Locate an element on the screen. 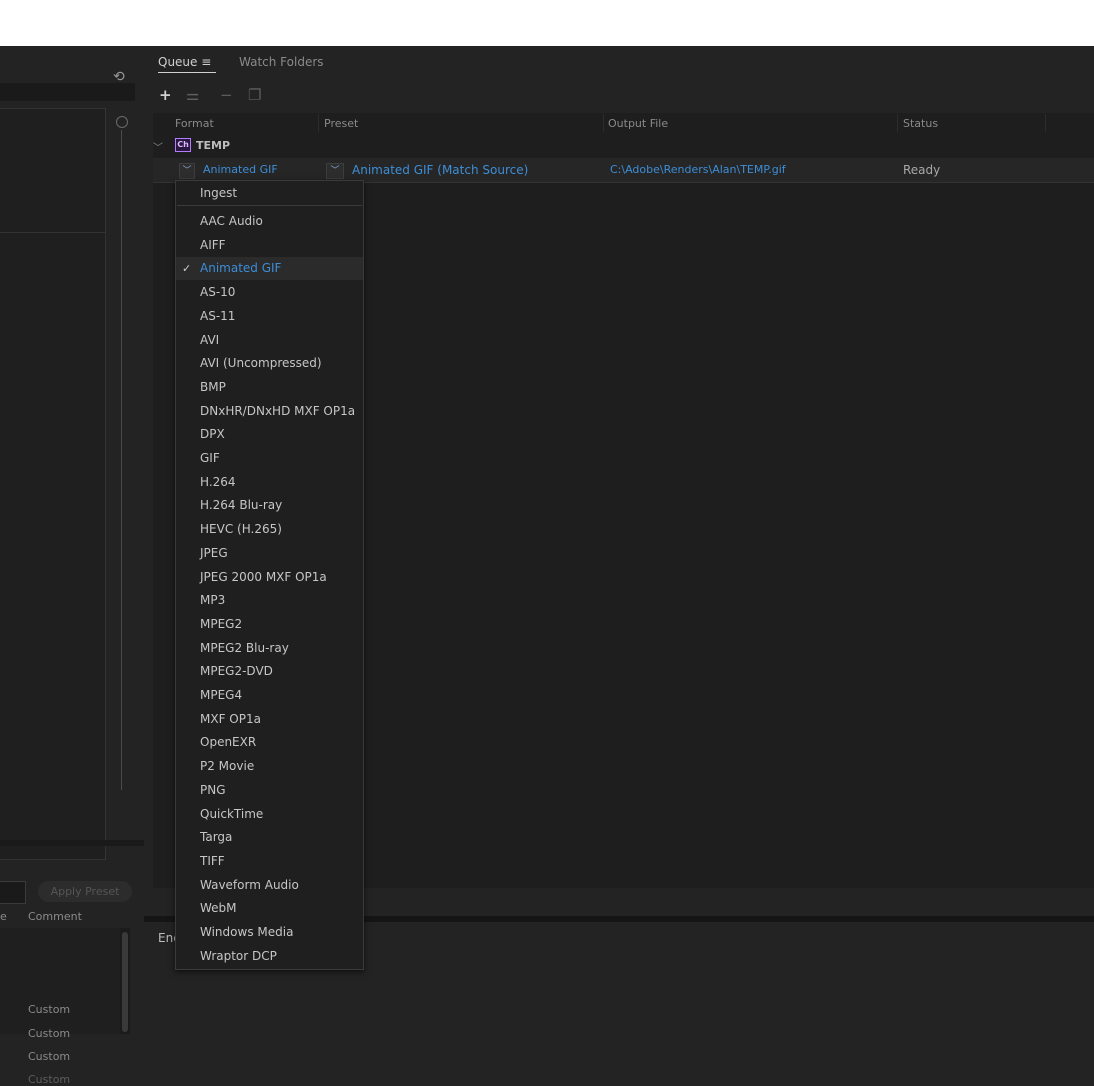  column-header-status: Status is located at coordinates (920, 123).